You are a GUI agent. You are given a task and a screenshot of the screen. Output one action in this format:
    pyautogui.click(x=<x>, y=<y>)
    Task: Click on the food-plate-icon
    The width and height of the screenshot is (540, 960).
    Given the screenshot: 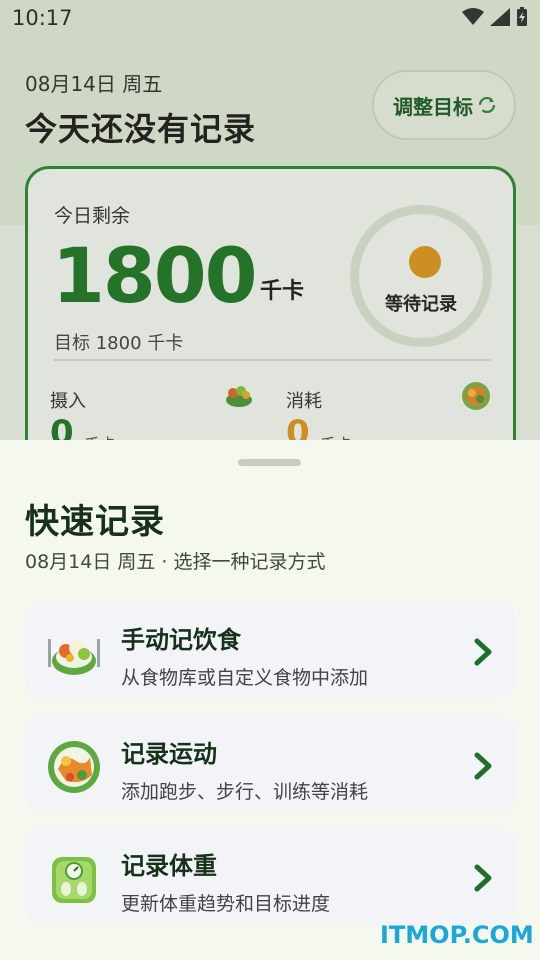 What is the action you would take?
    pyautogui.click(x=74, y=657)
    